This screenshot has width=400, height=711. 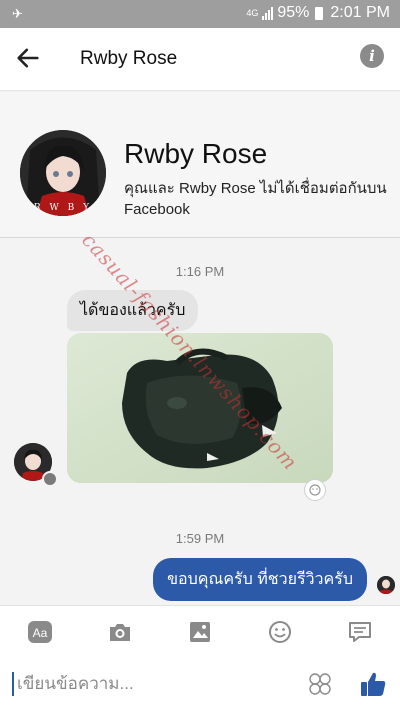 What do you see at coordinates (196, 153) in the screenshot?
I see `profile-name: Rwby Rose` at bounding box center [196, 153].